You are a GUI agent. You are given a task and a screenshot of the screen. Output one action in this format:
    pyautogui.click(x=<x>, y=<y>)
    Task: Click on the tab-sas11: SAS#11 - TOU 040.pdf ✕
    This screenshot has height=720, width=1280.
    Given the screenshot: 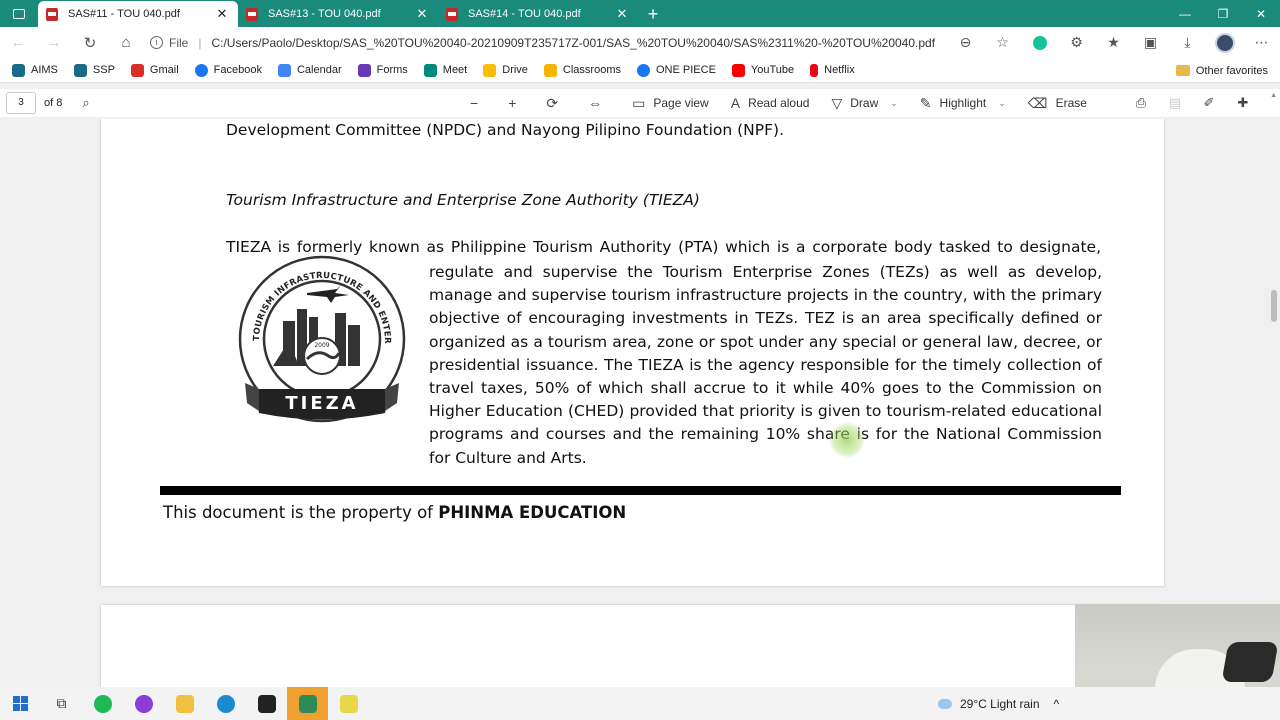 What is the action you would take?
    pyautogui.click(x=138, y=14)
    